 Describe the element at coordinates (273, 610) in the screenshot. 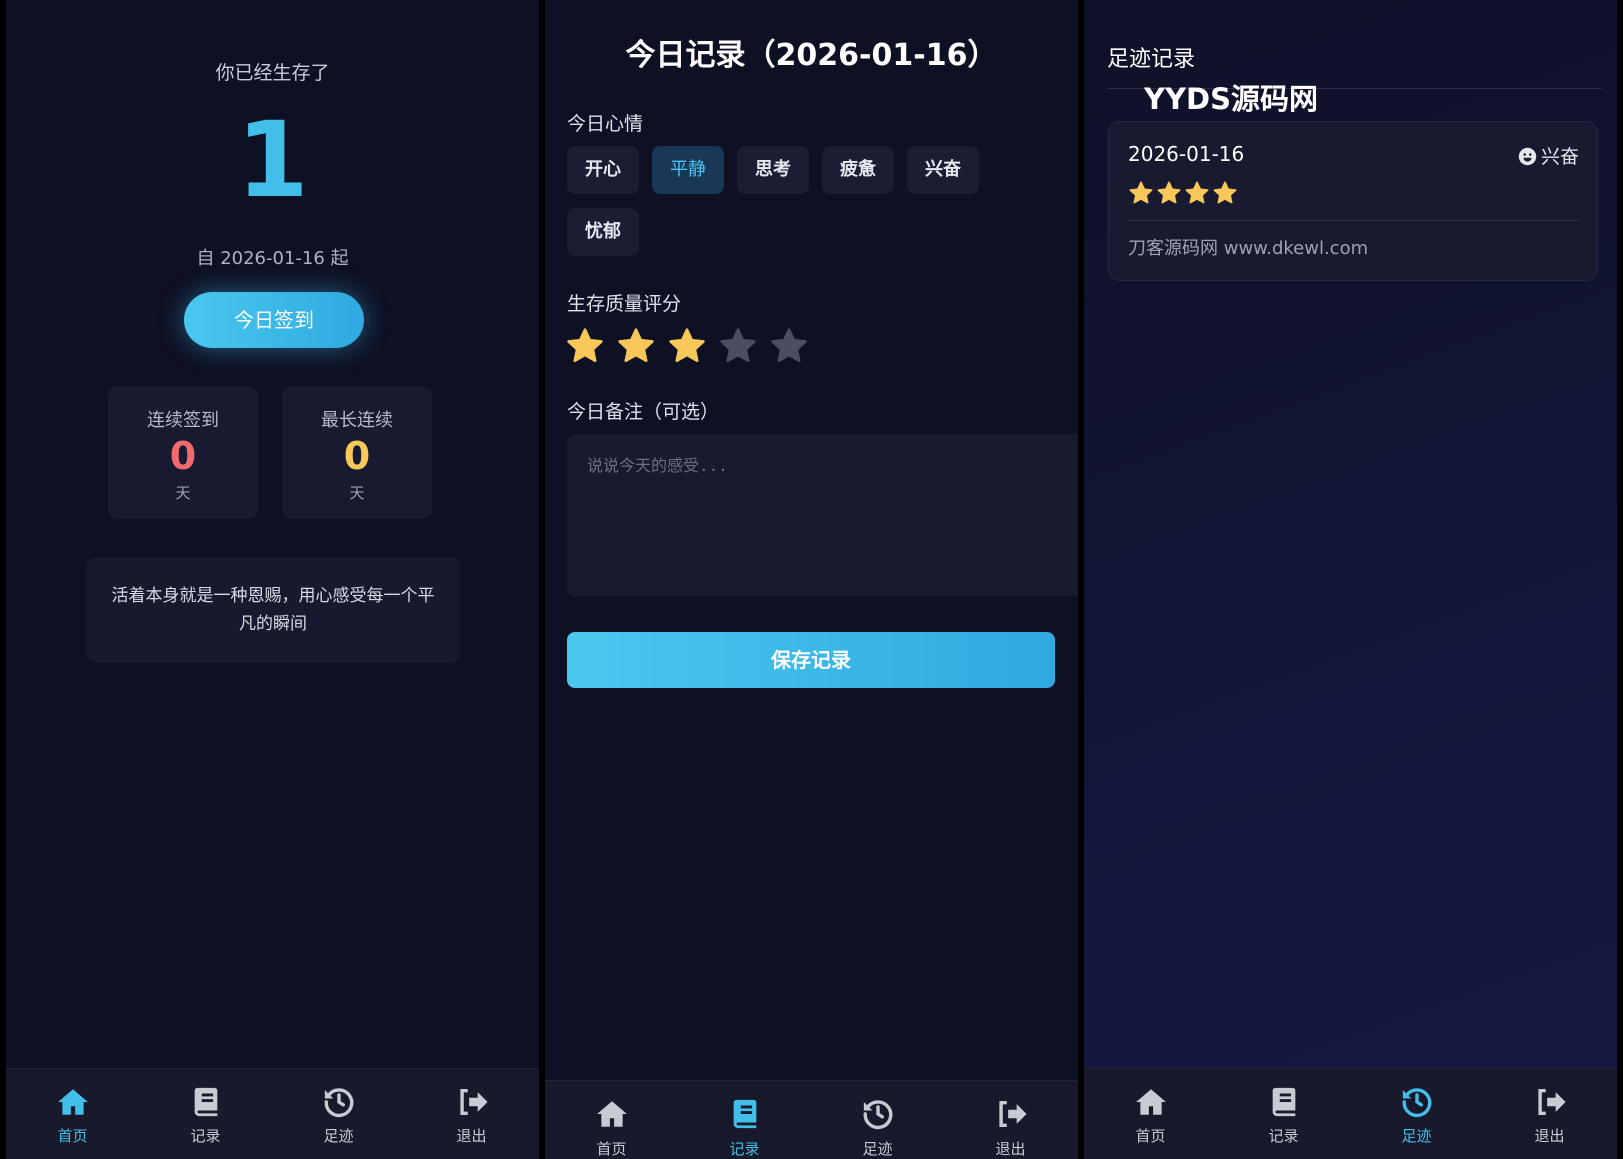

I see `daily-quote: 活着本身就是一种恩赐，用心感受每一个平凡的瞬间` at that location.